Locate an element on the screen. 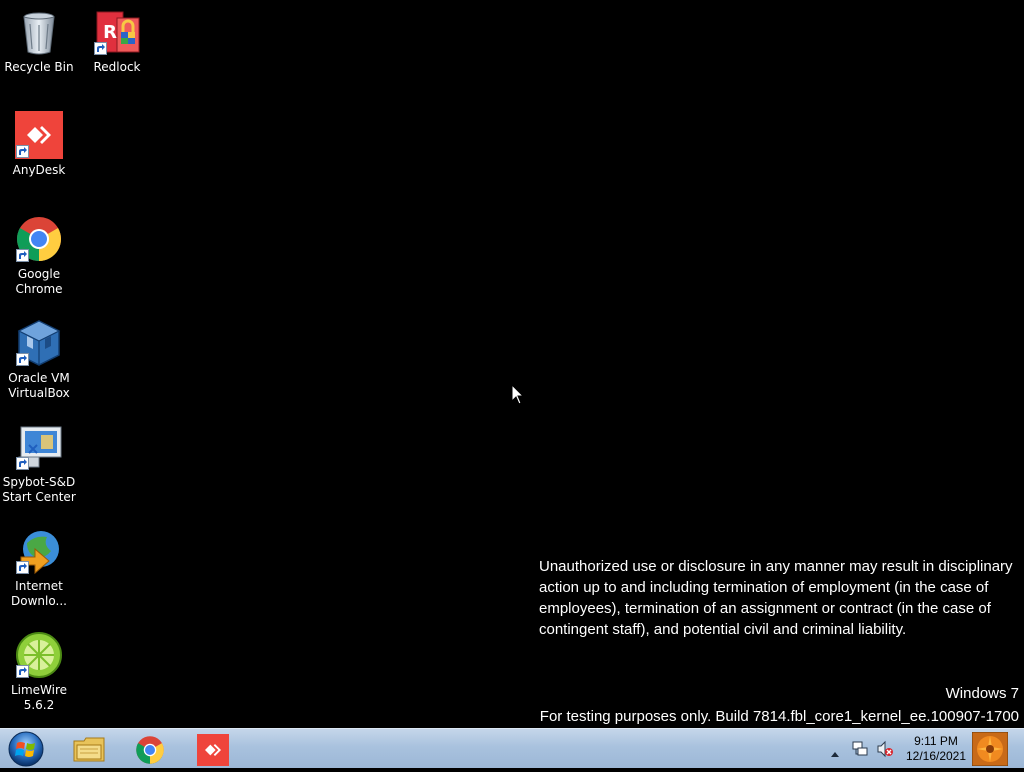  taskbar-file-explorer-button is located at coordinates (89, 749).